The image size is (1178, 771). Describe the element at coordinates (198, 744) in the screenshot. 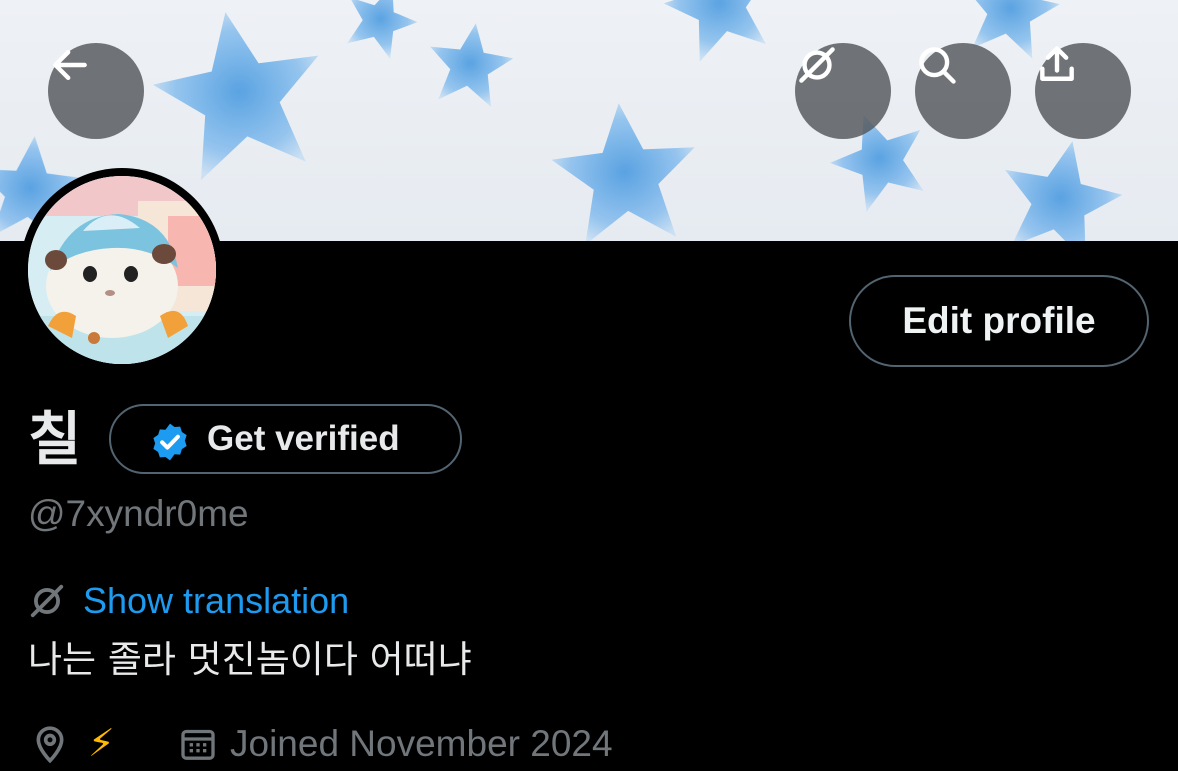

I see `calendar-icon` at that location.